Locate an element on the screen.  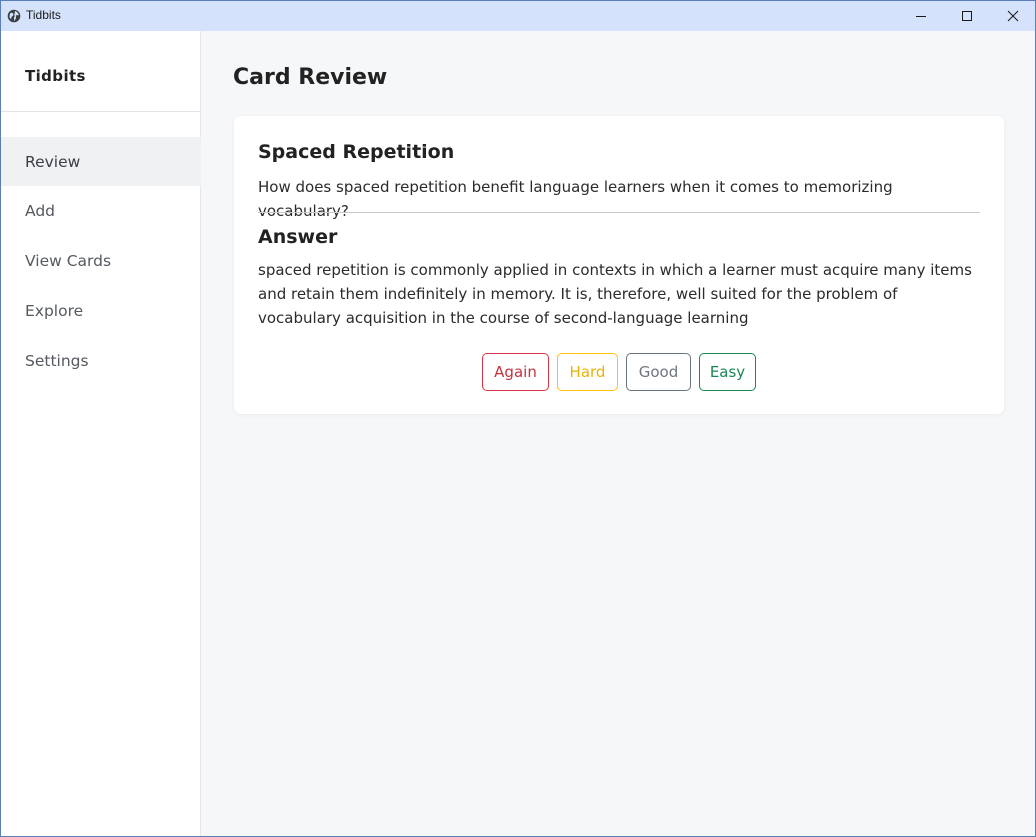
minimize-button is located at coordinates (921, 16).